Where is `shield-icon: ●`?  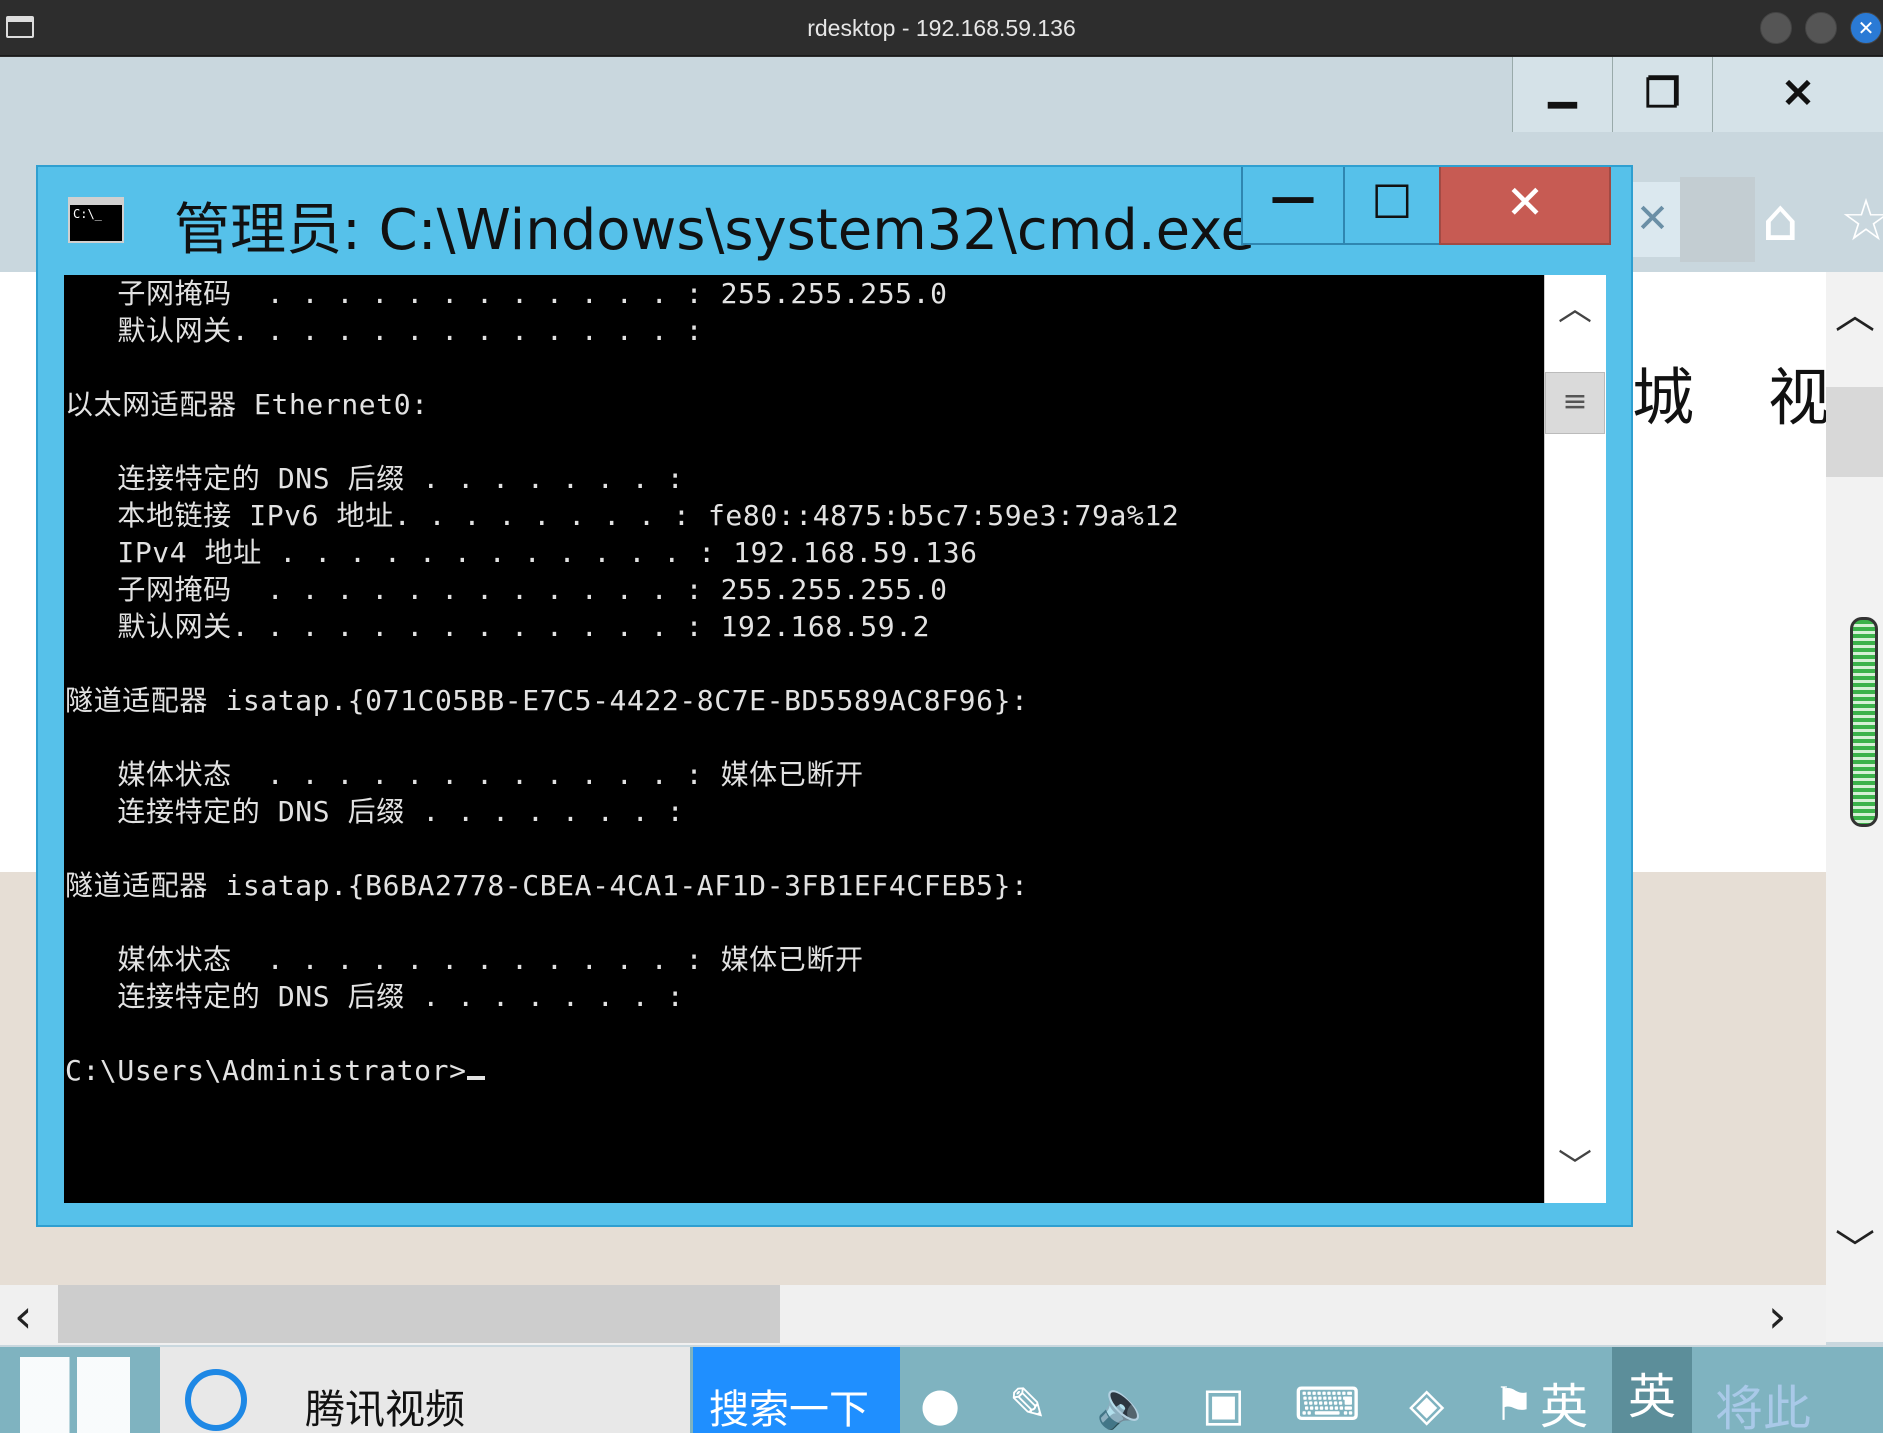 shield-icon: ● is located at coordinates (940, 1404).